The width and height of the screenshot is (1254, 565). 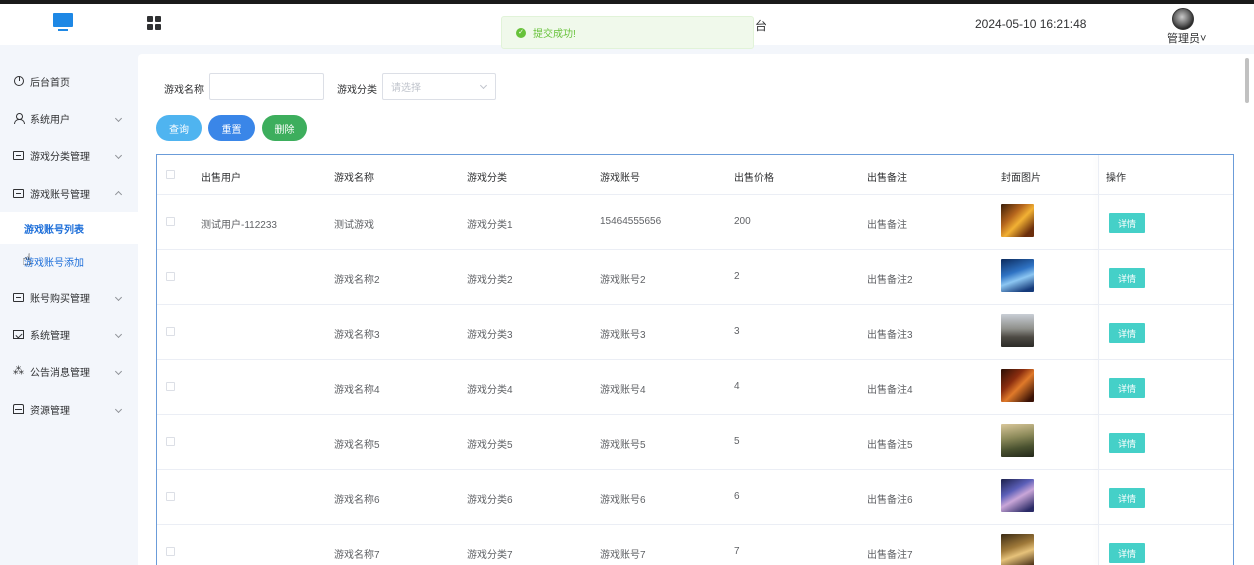 What do you see at coordinates (761, 26) in the screenshot?
I see `site-title-fragment: 台` at bounding box center [761, 26].